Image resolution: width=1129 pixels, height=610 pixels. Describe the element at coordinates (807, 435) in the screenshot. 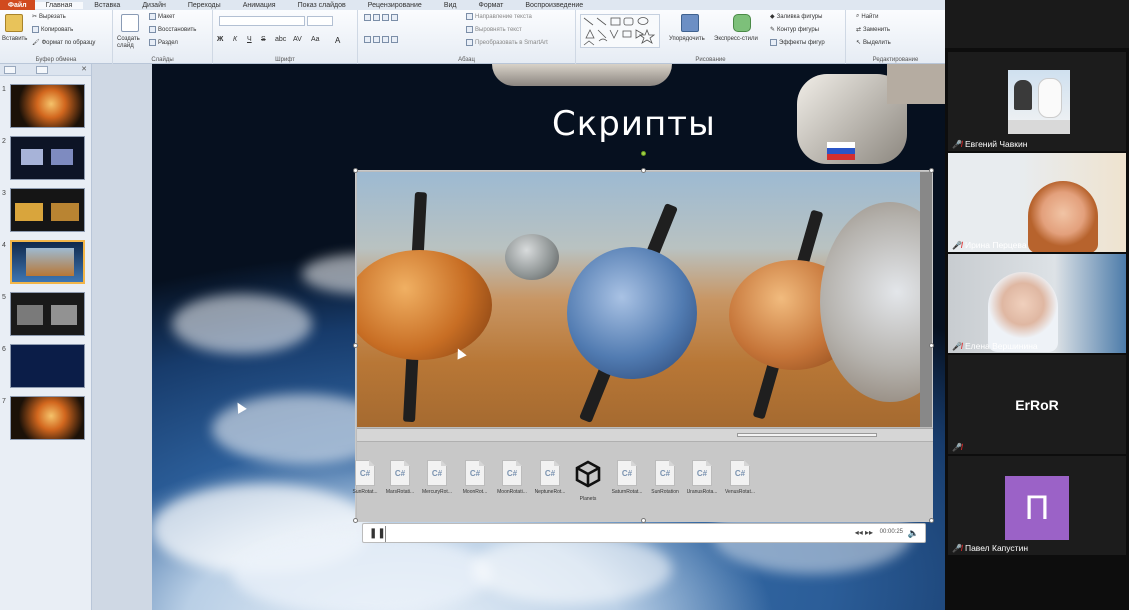

I see `zoom-slider` at that location.